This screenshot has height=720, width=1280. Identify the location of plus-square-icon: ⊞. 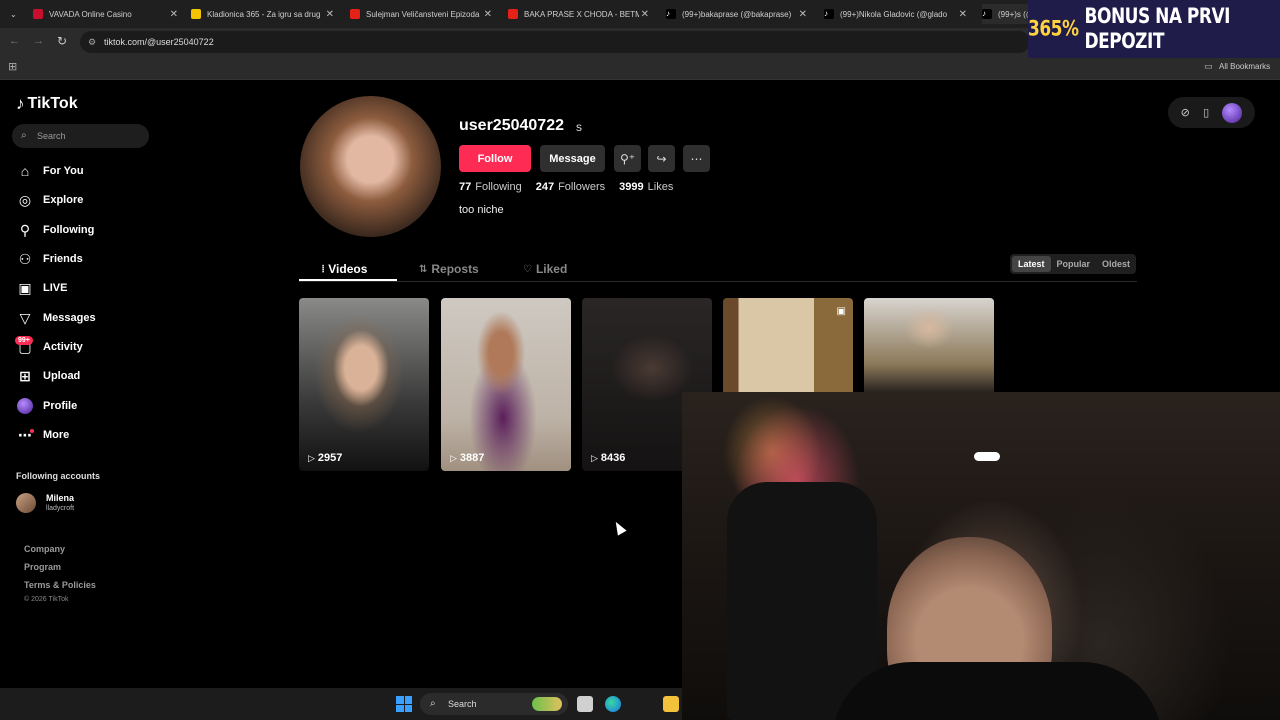
(25, 375).